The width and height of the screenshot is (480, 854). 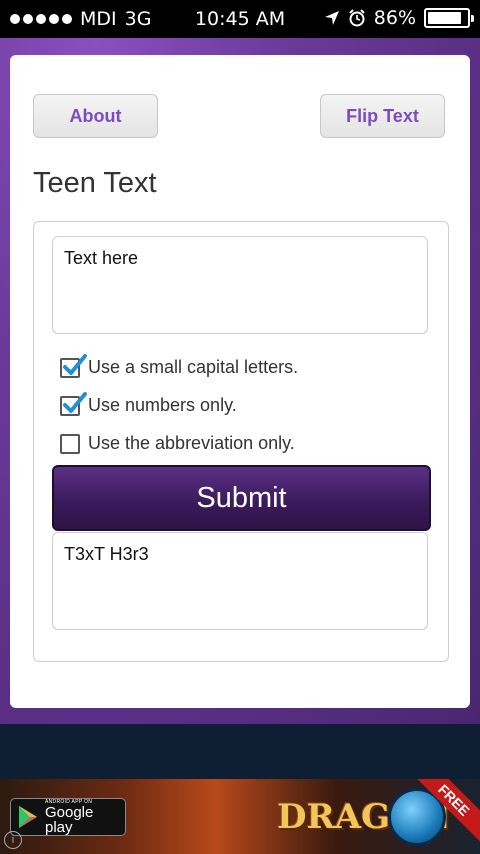 I want to click on location-arrow-icon, so click(x=331, y=18).